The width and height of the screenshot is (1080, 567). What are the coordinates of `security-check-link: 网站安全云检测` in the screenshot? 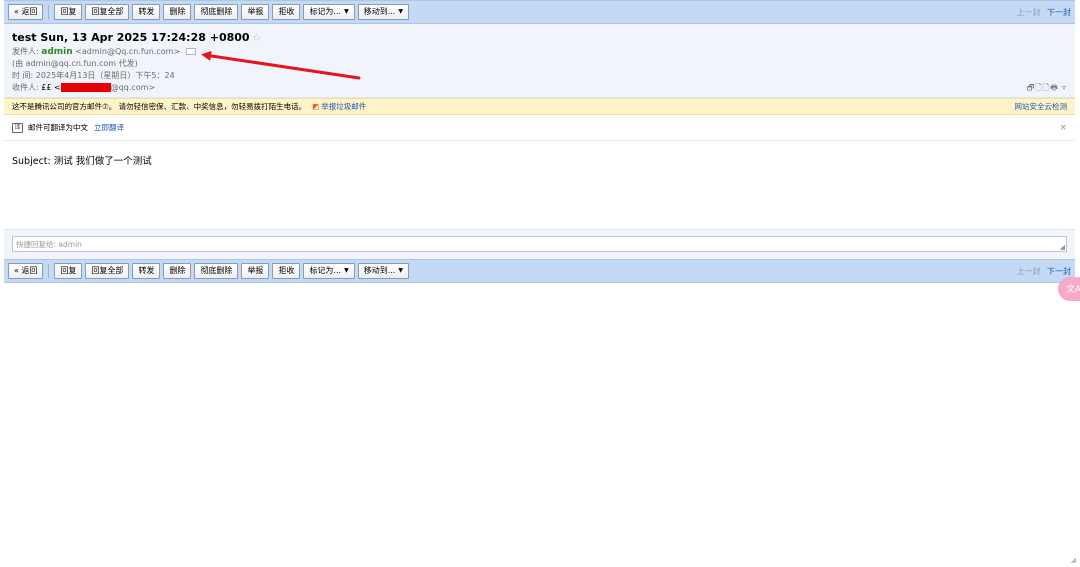 It's located at (1041, 106).